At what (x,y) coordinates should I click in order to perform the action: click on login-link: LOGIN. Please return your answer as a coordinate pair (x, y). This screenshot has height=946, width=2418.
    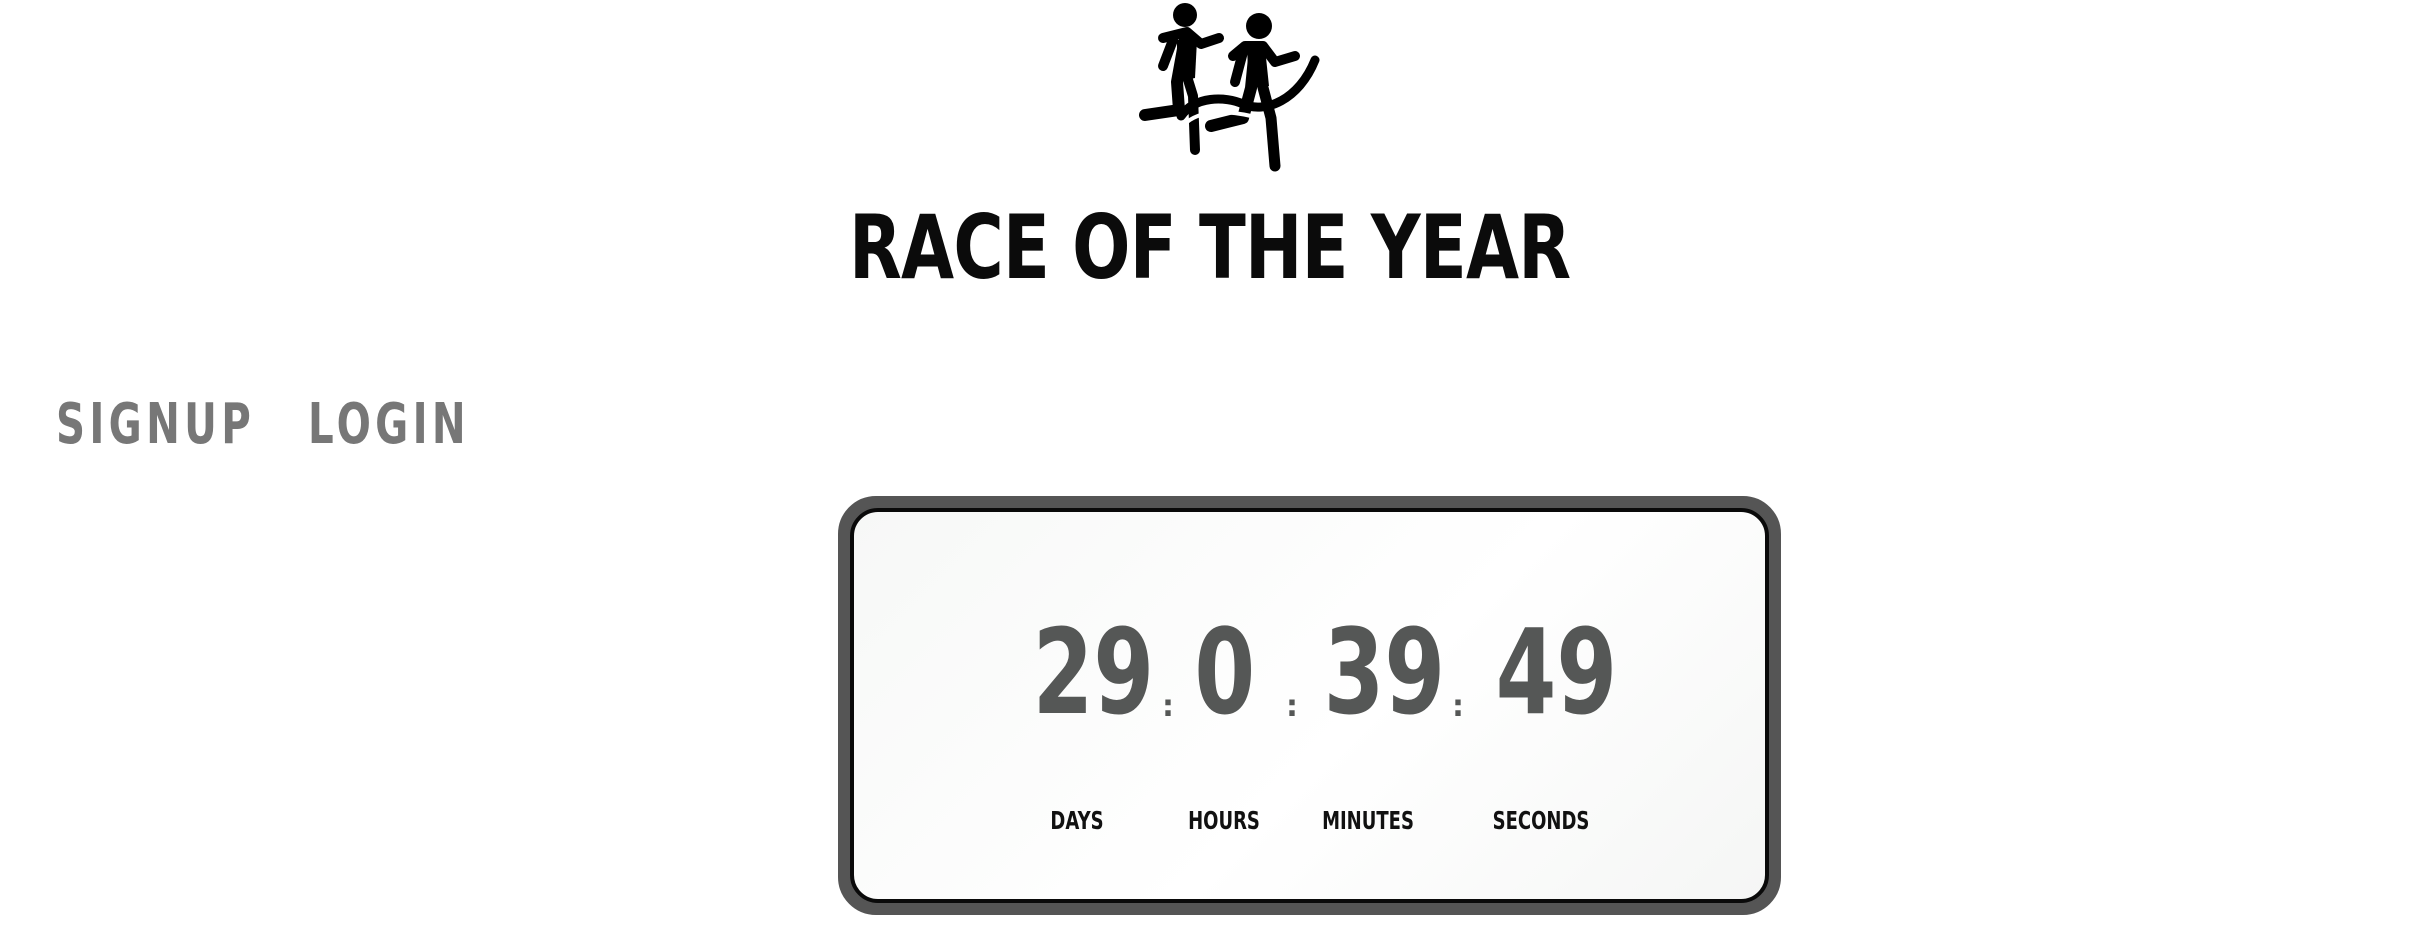
    Looking at the image, I should click on (387, 425).